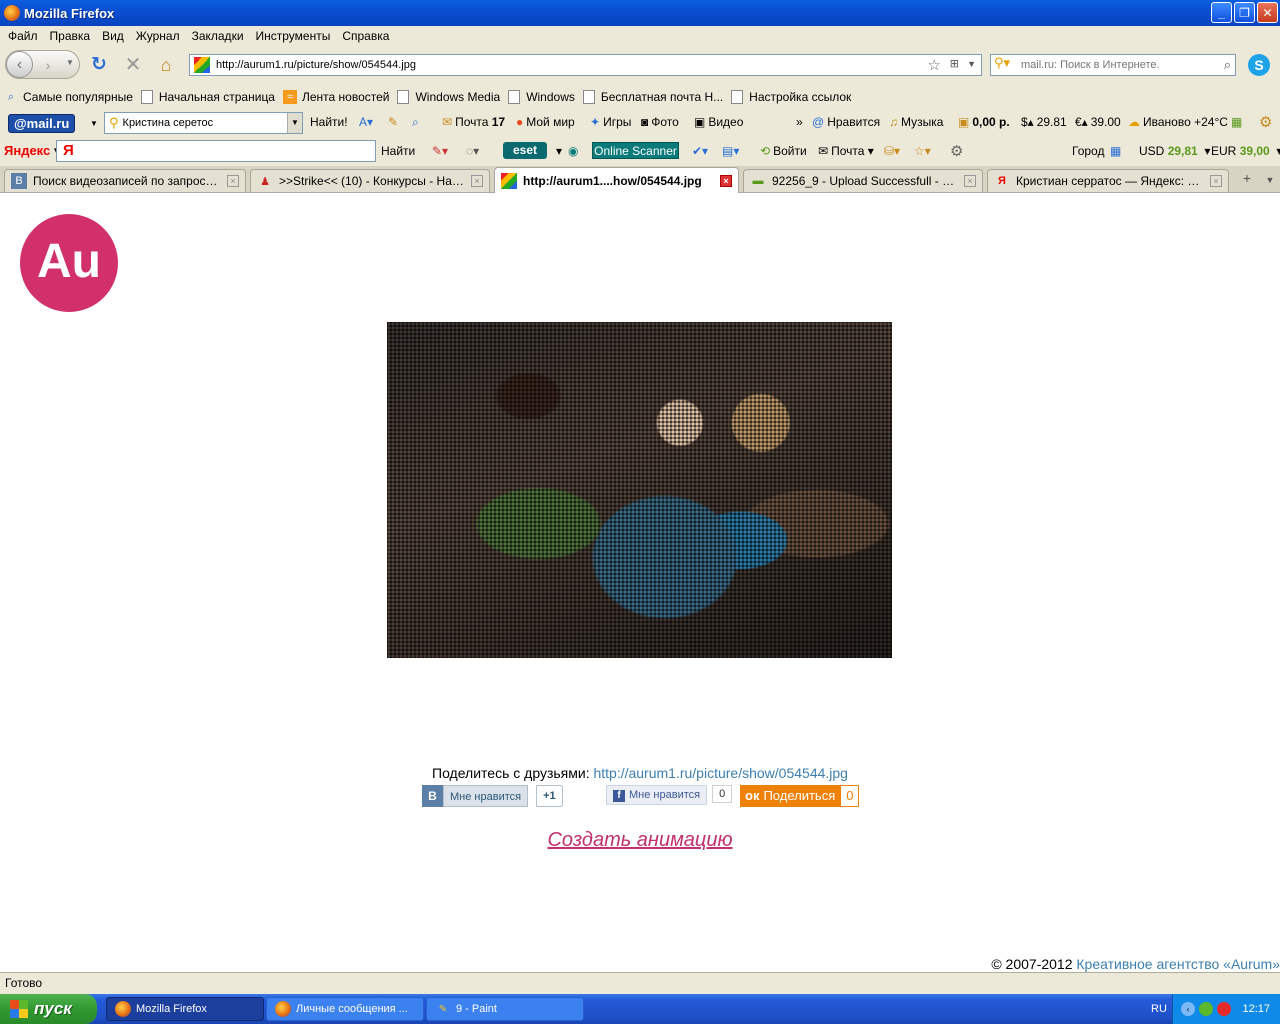 The height and width of the screenshot is (1024, 1280). I want to click on bookmark-link-settings: Настройка ссылок, so click(791, 97).